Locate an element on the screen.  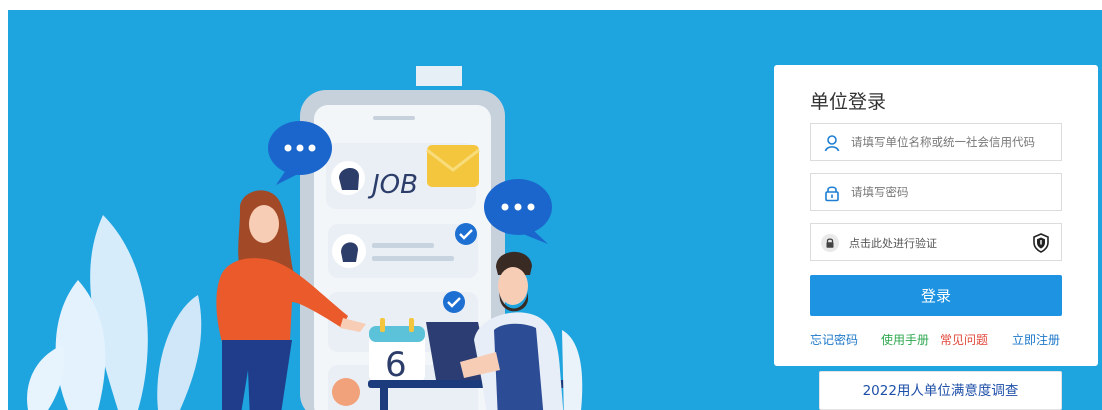
forgot-password-link: 忘记密码 is located at coordinates (834, 339).